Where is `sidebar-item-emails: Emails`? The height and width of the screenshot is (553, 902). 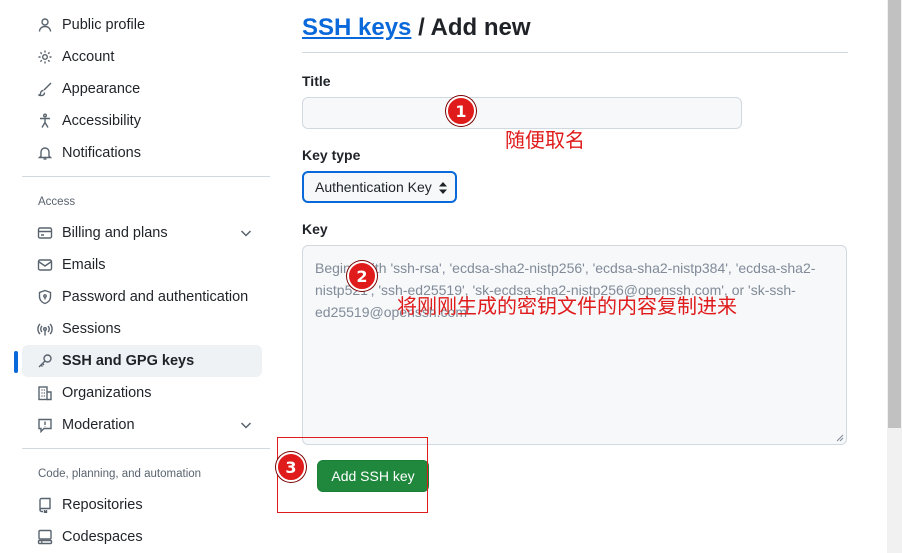 sidebar-item-emails: Emails is located at coordinates (142, 265).